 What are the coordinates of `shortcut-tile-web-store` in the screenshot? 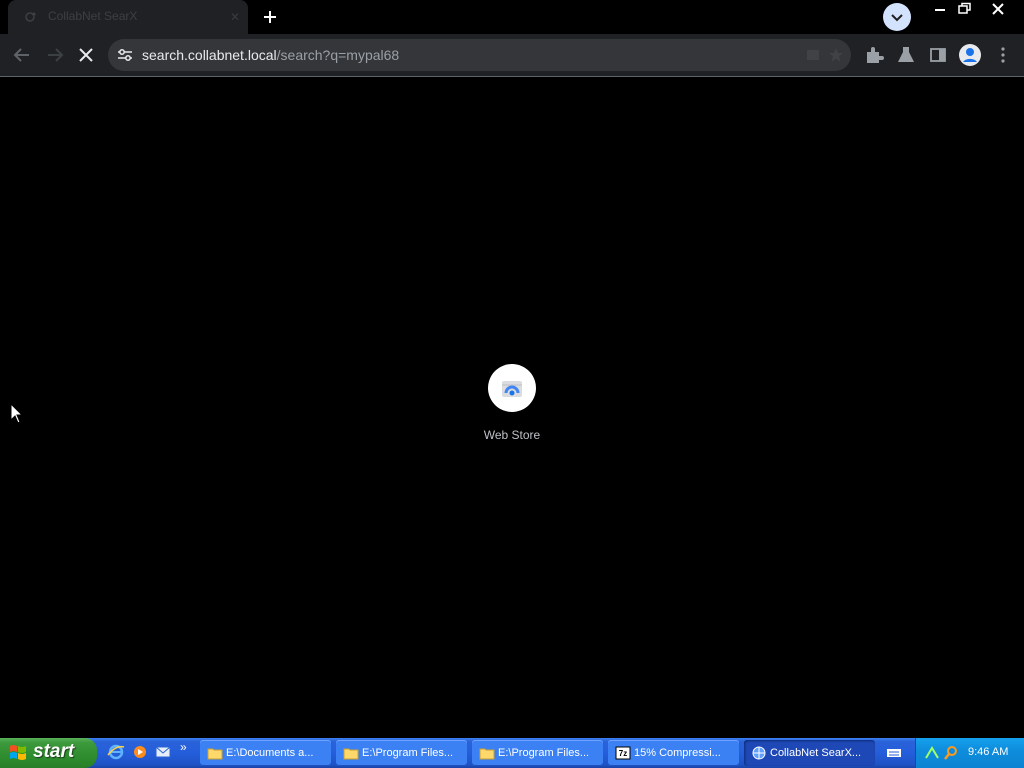 It's located at (512, 388).